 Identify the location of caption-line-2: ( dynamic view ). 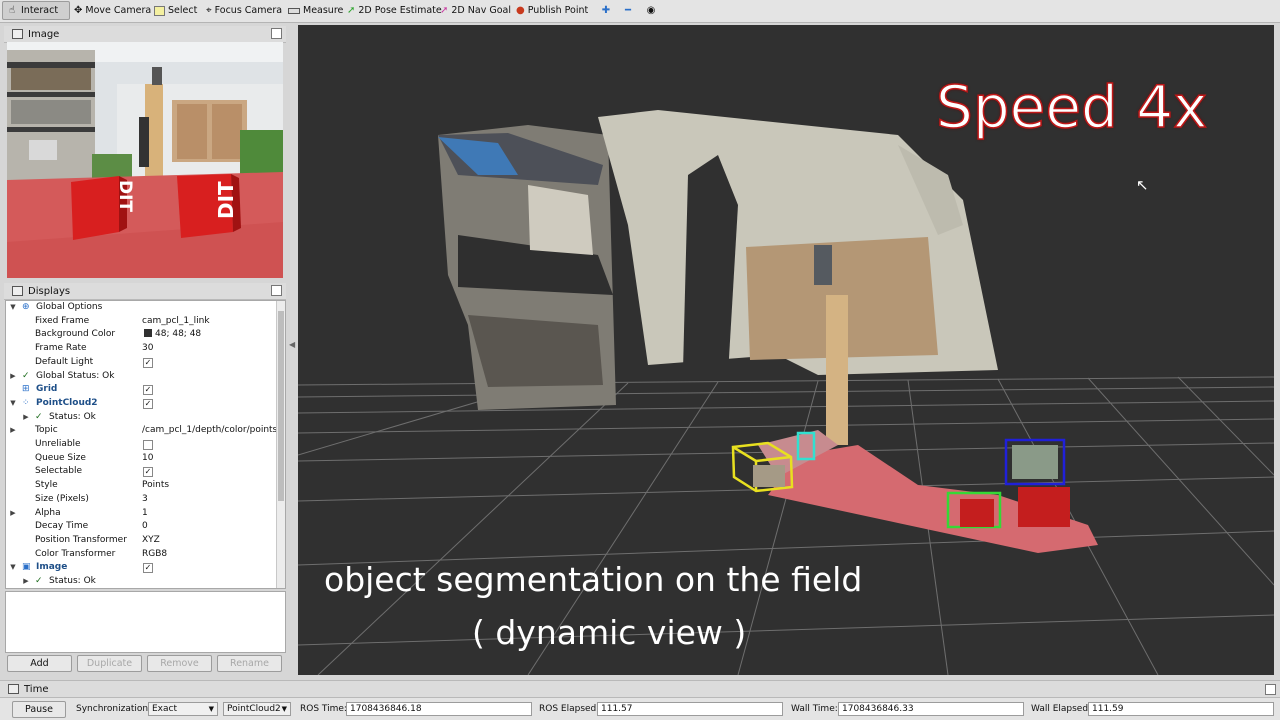
(609, 632).